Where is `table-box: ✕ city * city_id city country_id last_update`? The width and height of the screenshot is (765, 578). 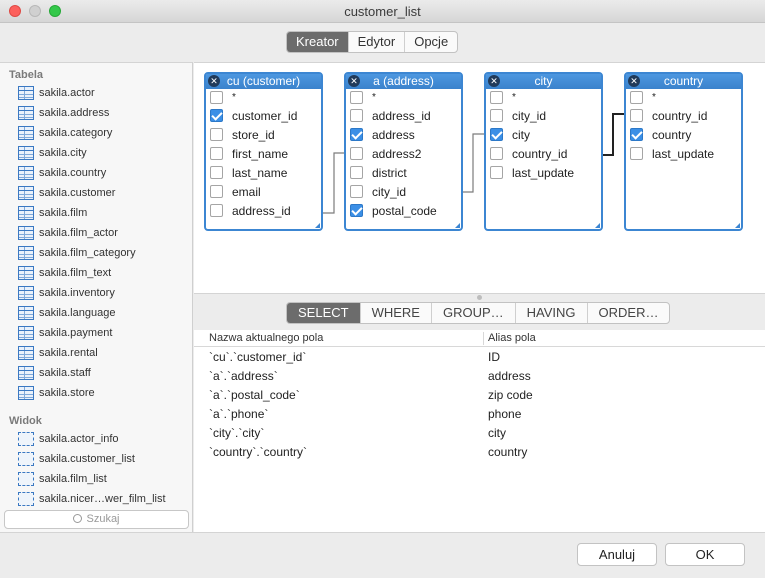 table-box: ✕ city * city_id city country_id last_update is located at coordinates (543, 151).